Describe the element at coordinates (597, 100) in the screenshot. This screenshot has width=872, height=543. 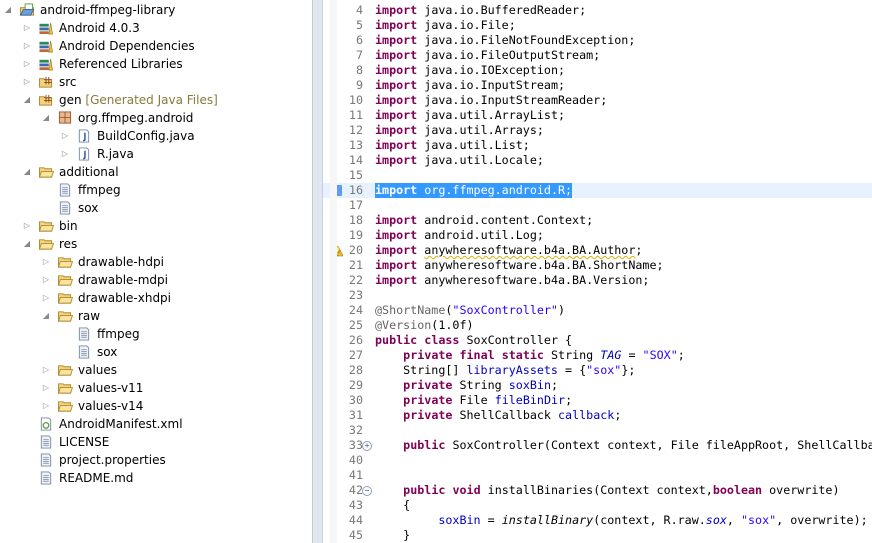
I see `code-line: 10 import java.io.InputStreamReader;` at that location.